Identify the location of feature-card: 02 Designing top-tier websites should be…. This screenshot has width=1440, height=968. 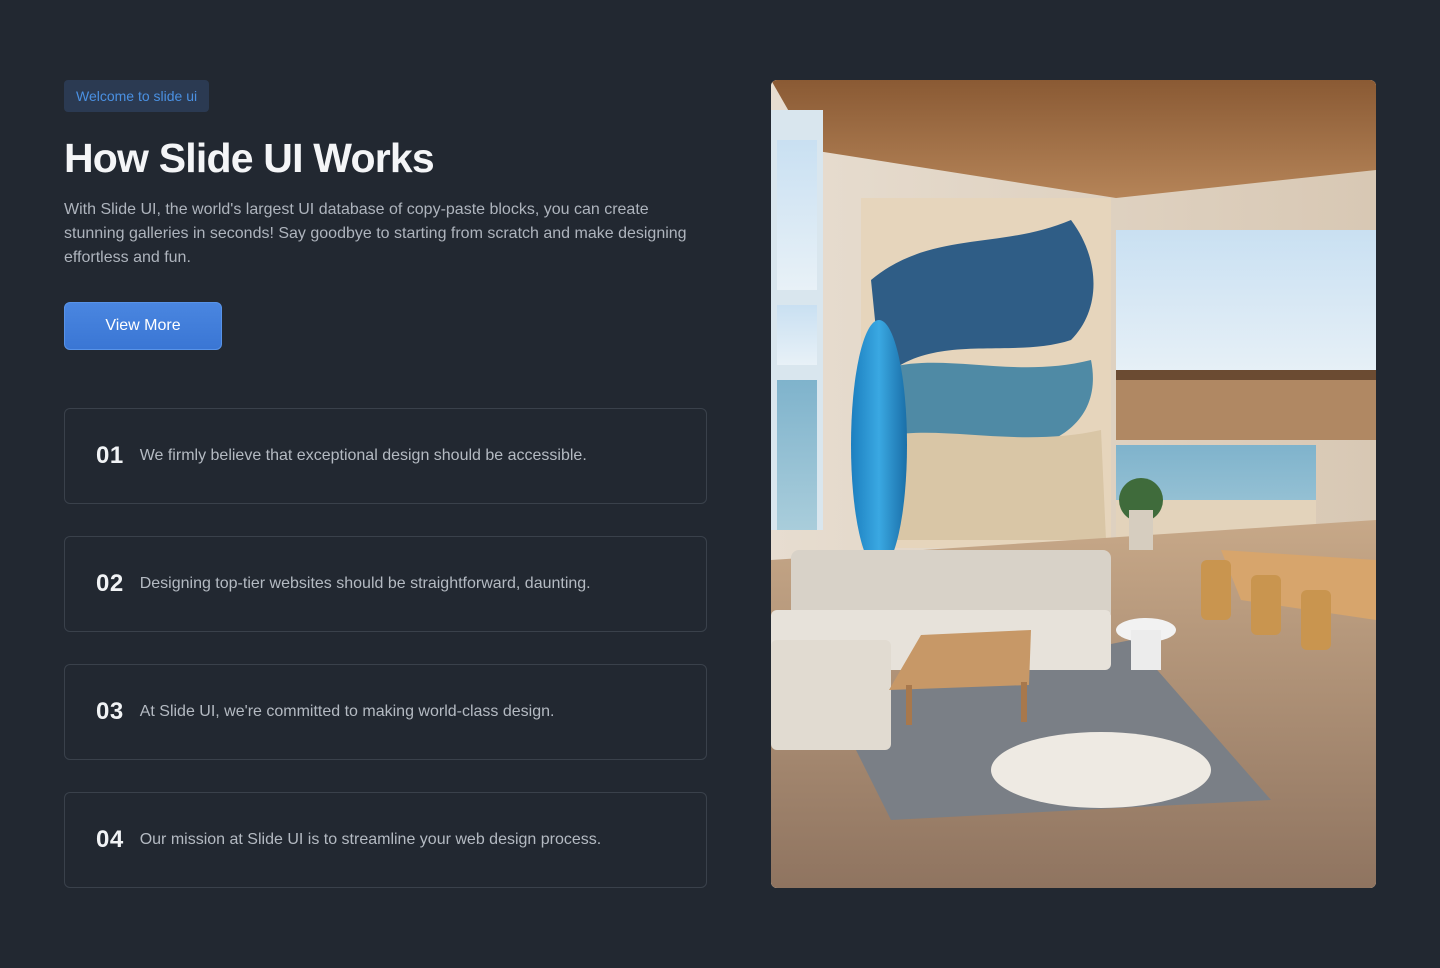
(385, 584).